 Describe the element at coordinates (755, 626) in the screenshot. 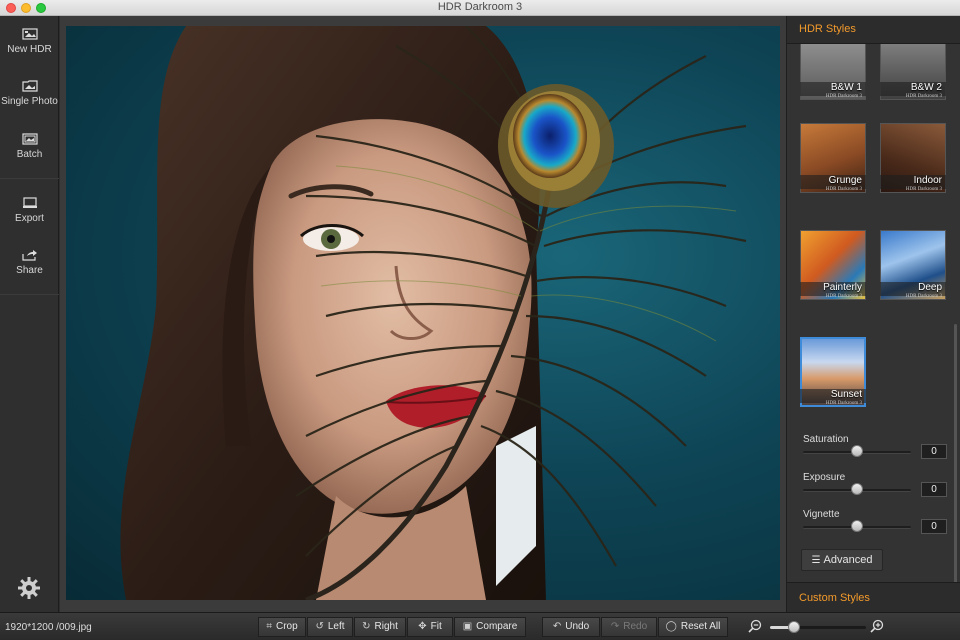

I see `zoom-out-icon` at that location.